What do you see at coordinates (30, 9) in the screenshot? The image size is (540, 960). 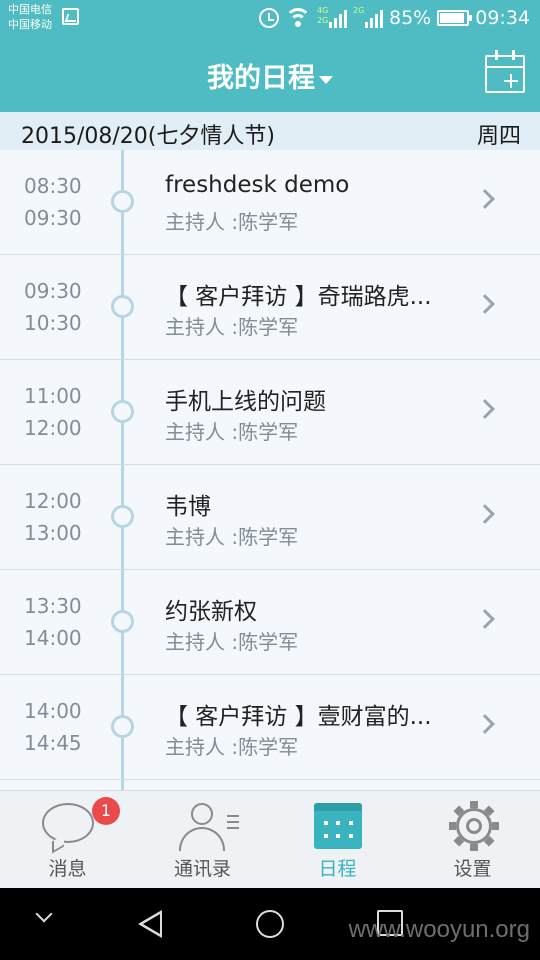 I see `carrier-1: 中国电信` at bounding box center [30, 9].